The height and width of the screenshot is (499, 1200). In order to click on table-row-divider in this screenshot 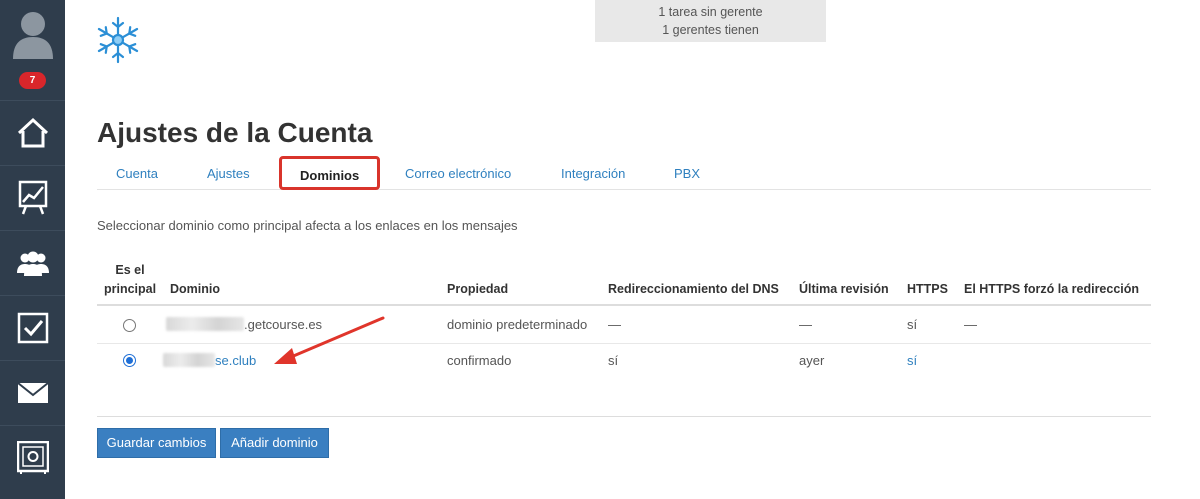, I will do `click(624, 343)`.